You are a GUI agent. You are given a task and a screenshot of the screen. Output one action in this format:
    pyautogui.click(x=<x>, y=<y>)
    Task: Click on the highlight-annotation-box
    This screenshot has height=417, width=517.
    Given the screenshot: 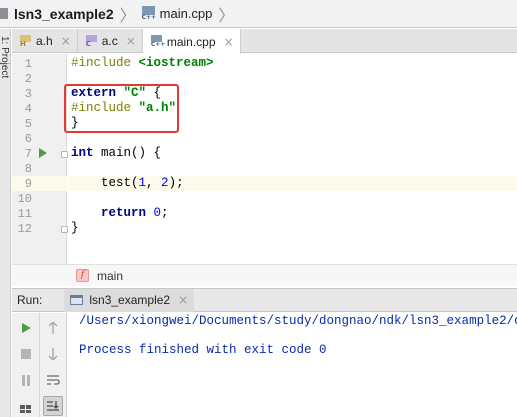 What is the action you would take?
    pyautogui.click(x=121, y=108)
    